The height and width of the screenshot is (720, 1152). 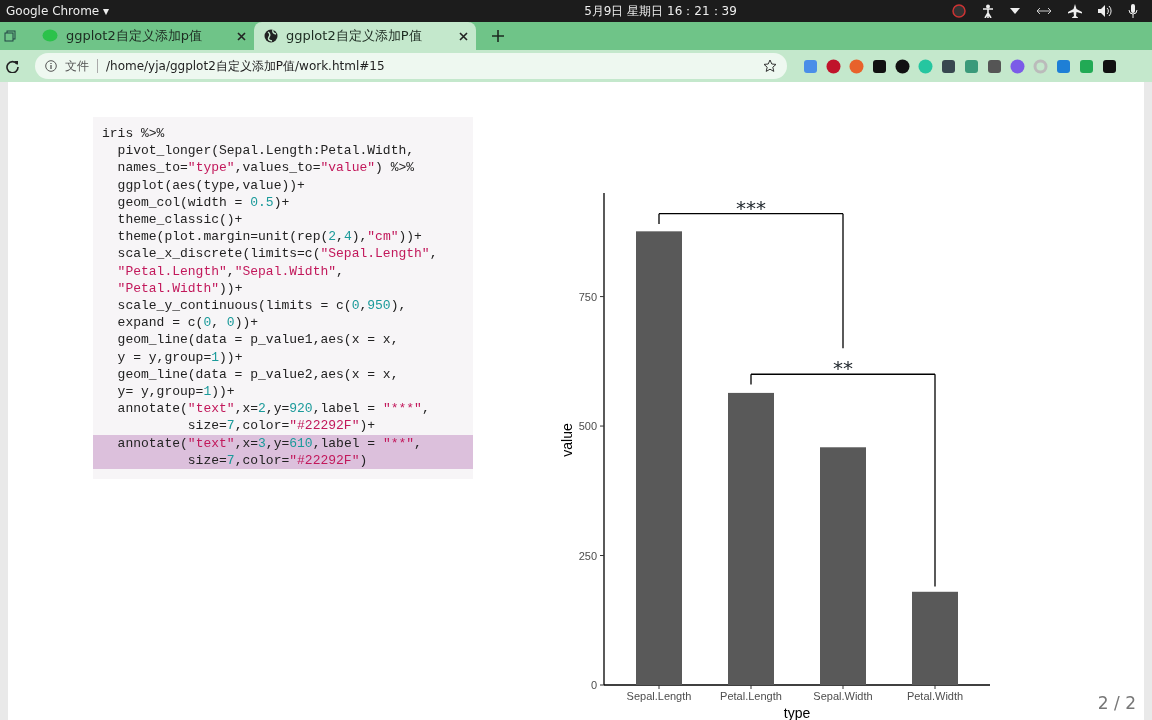 I want to click on tick-label: 0, so click(x=593, y=685).